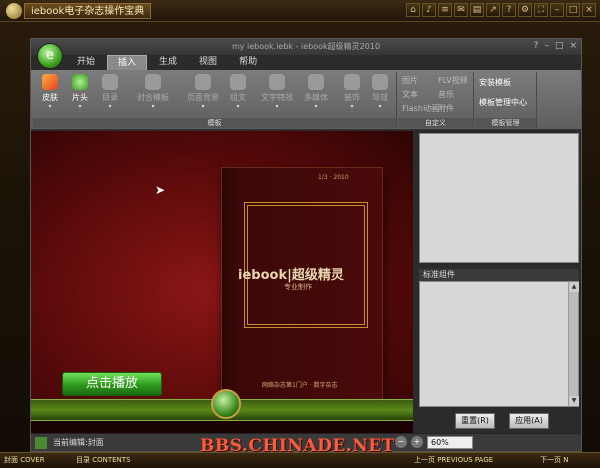  I want to click on combined-template-button: 封合模板 ▾, so click(153, 92).